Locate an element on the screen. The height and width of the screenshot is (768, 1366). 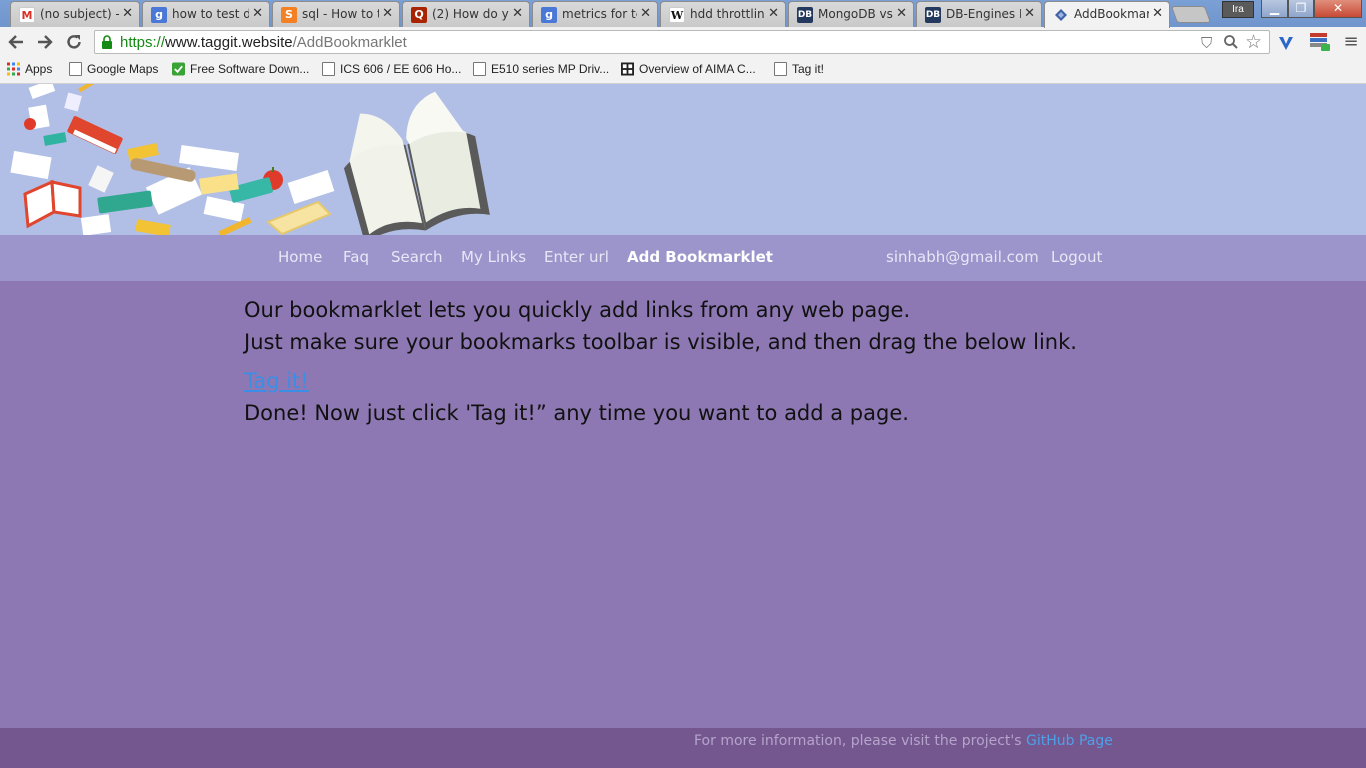
tab-title: metrics for tes is located at coordinates (599, 14).